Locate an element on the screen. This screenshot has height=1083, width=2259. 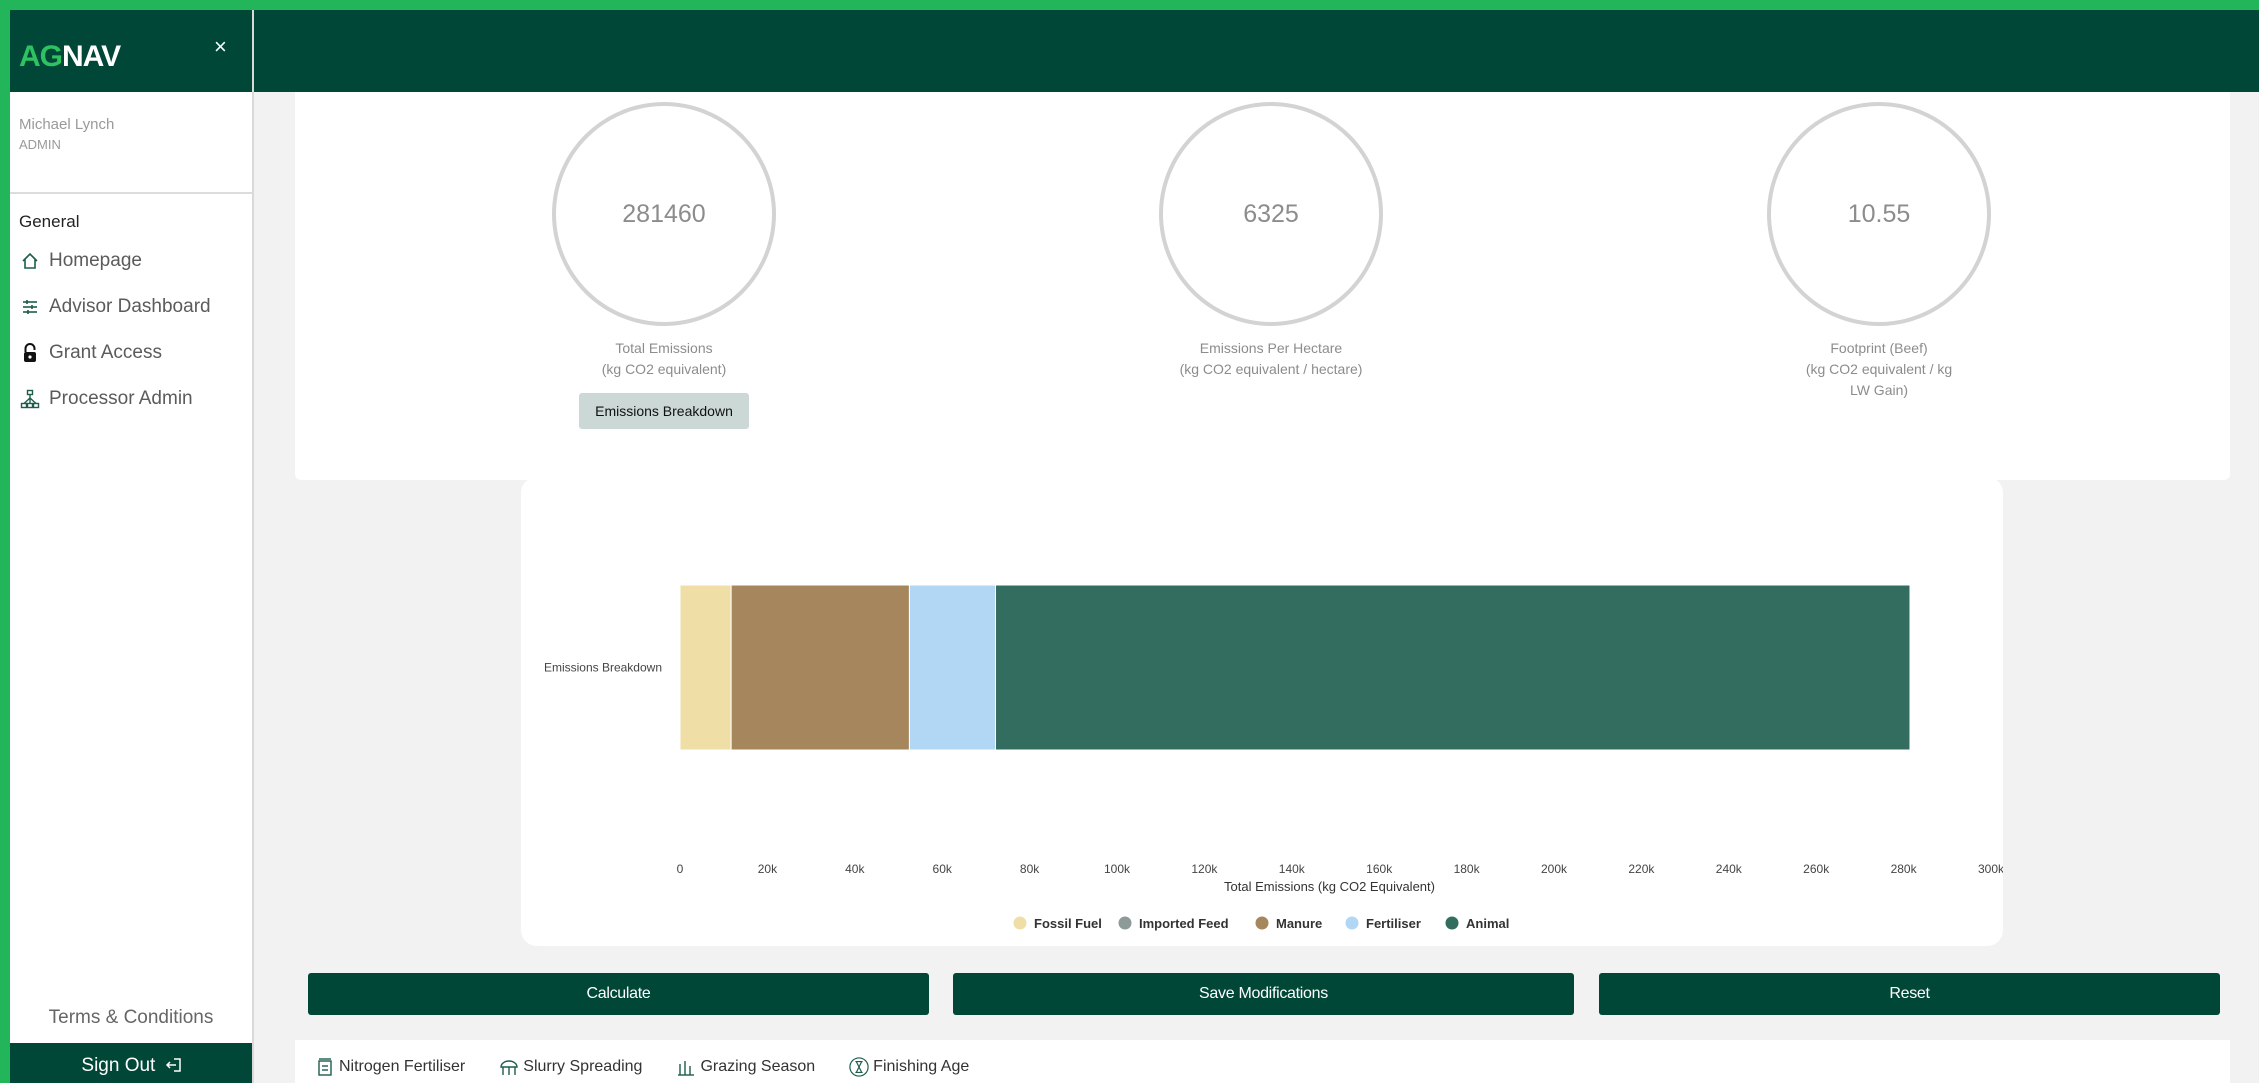
tab-label: Grazing Season is located at coordinates (758, 1066).